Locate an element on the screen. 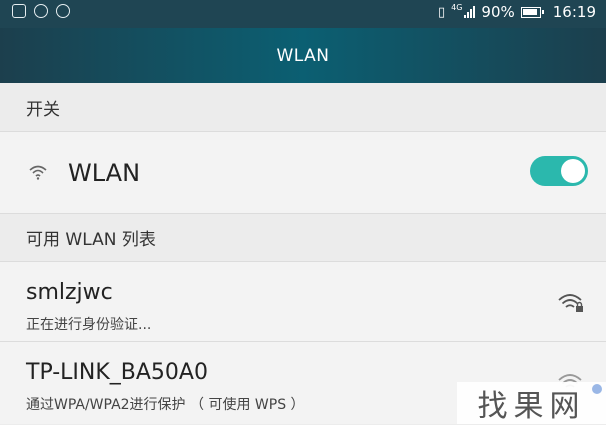 The width and height of the screenshot is (606, 425). title-bar: WLAN is located at coordinates (303, 55).